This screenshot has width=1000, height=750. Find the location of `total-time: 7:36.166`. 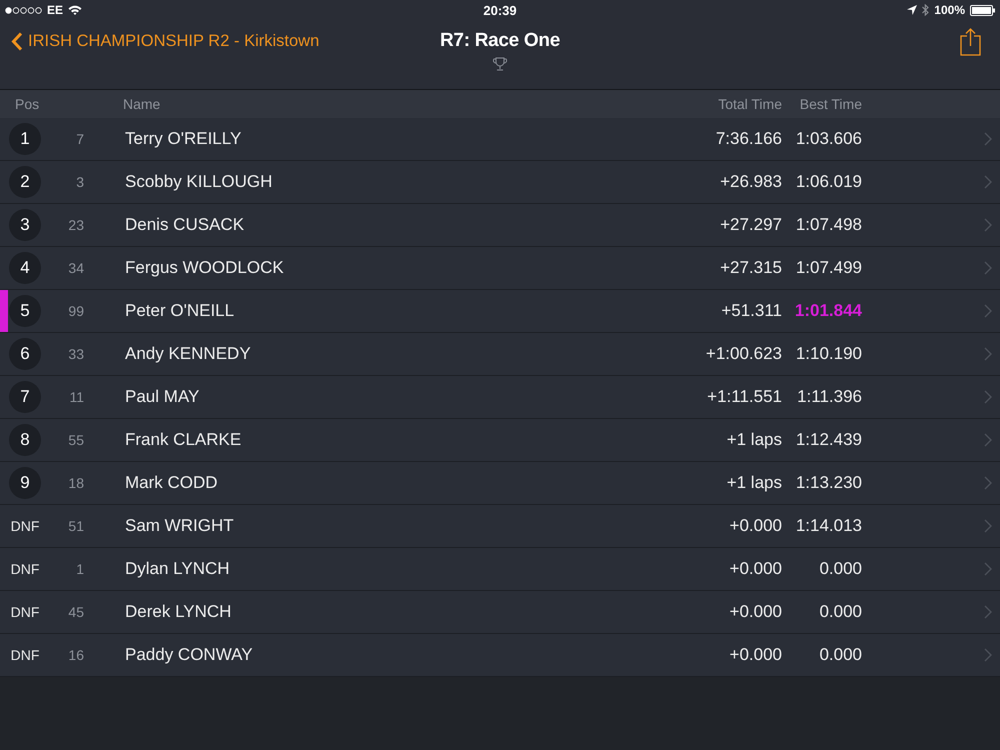

total-time: 7:36.166 is located at coordinates (749, 139).